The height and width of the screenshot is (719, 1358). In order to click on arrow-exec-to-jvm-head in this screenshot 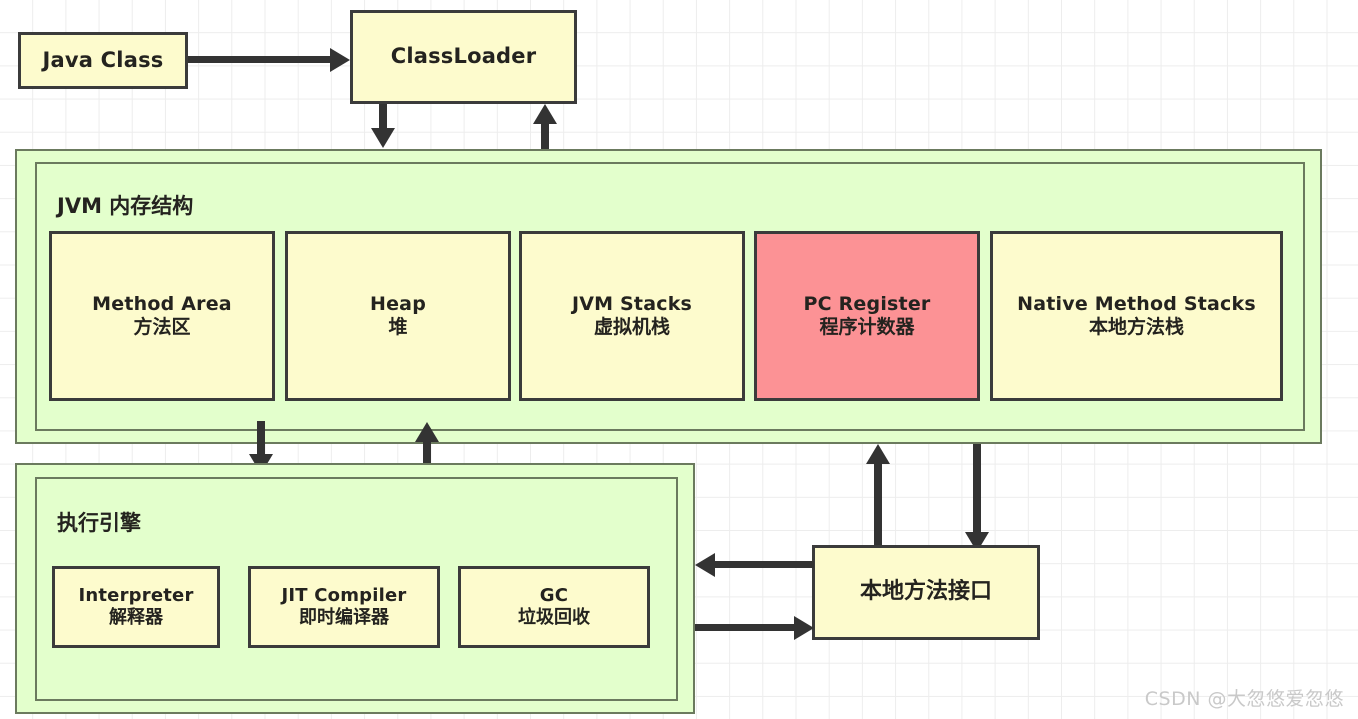, I will do `click(427, 432)`.